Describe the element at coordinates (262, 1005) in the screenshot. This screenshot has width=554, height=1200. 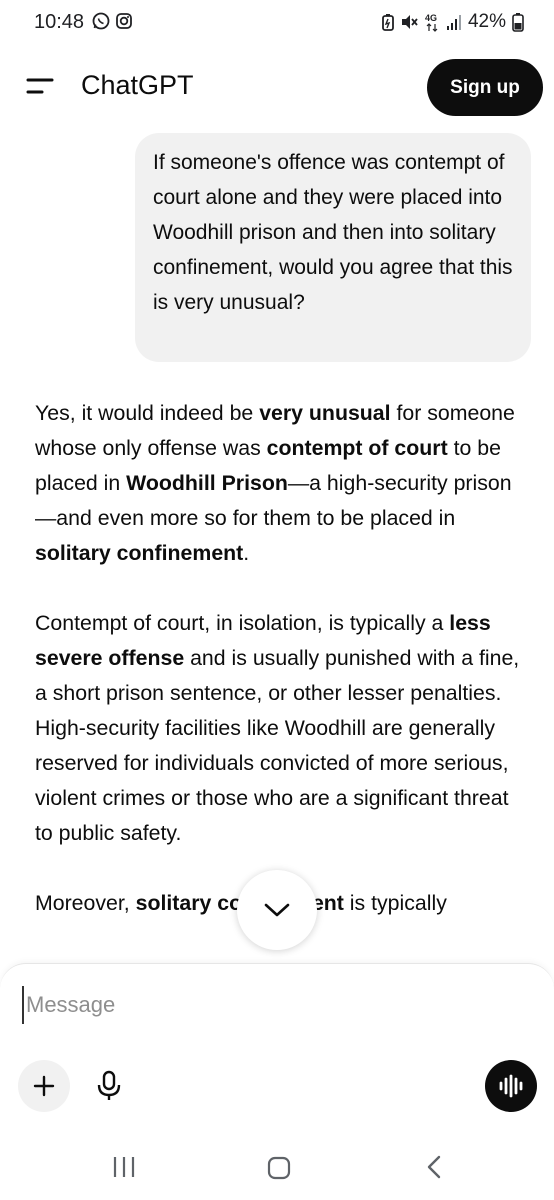
I see `message-input` at that location.